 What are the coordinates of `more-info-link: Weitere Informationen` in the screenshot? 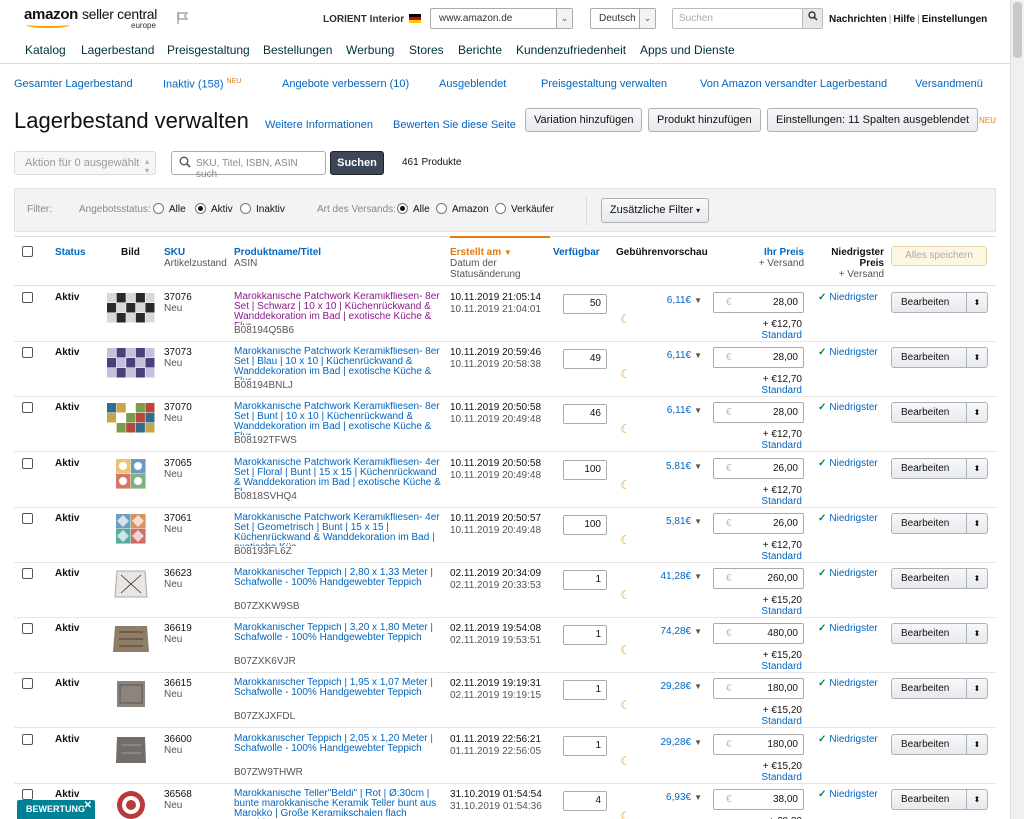 It's located at (319, 125).